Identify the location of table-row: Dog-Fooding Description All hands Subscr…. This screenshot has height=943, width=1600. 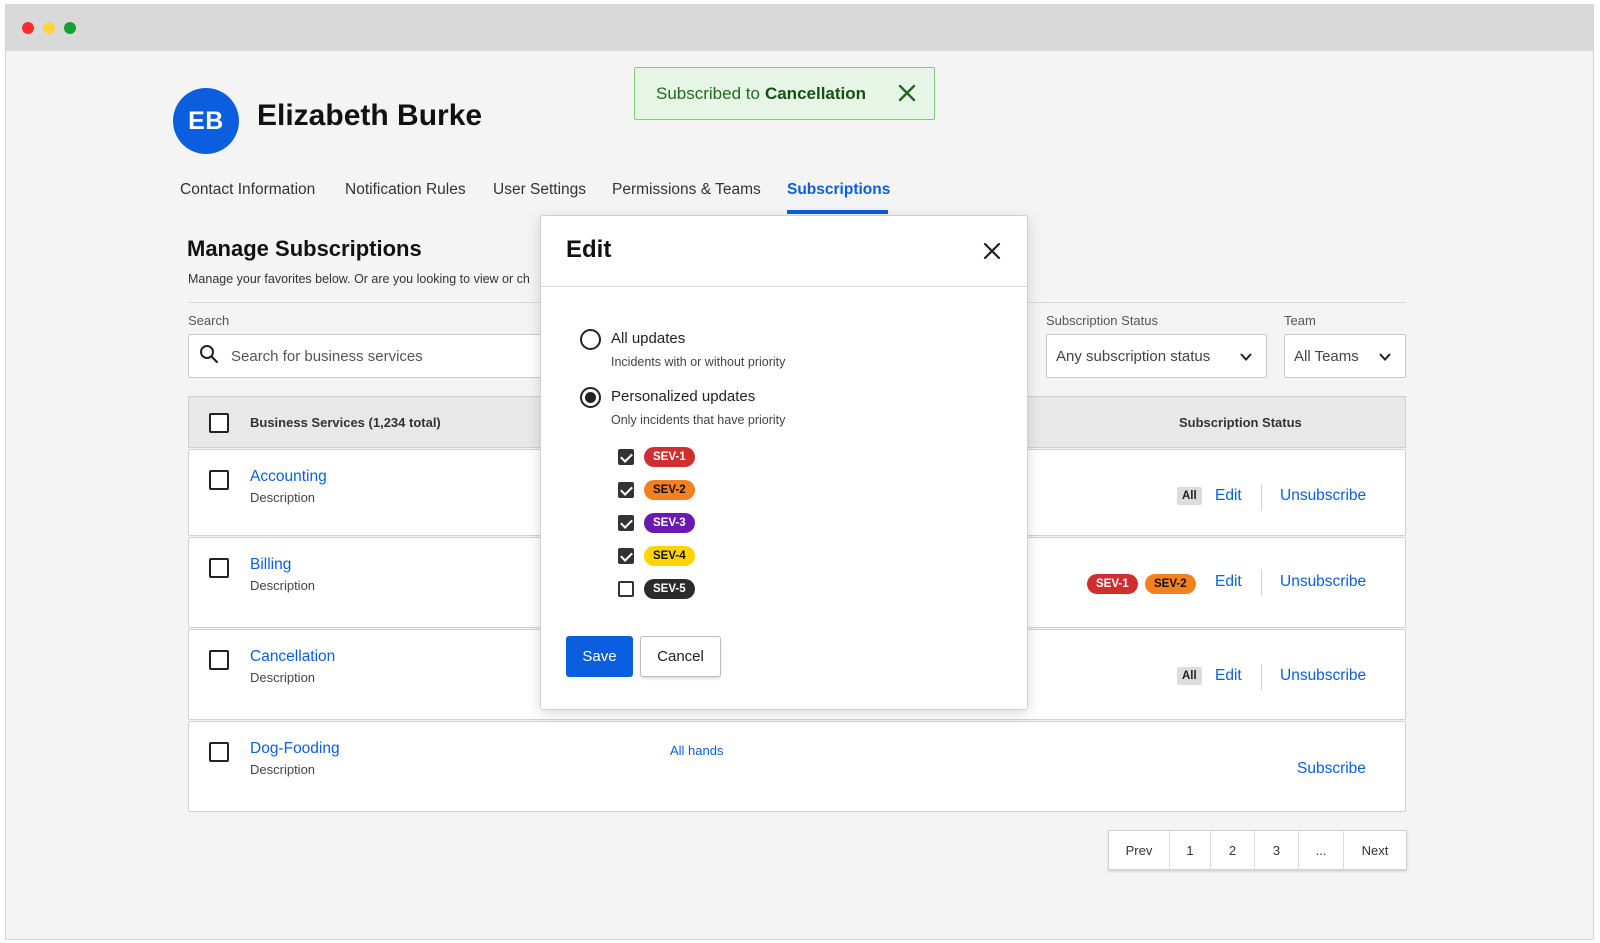
(797, 766).